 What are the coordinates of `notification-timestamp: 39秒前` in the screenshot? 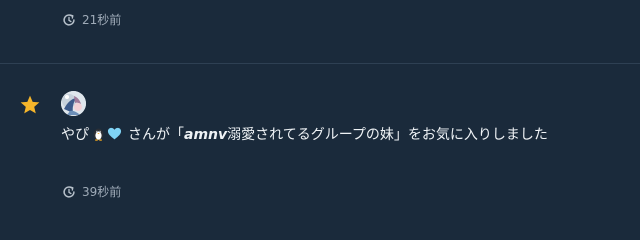 It's located at (91, 192).